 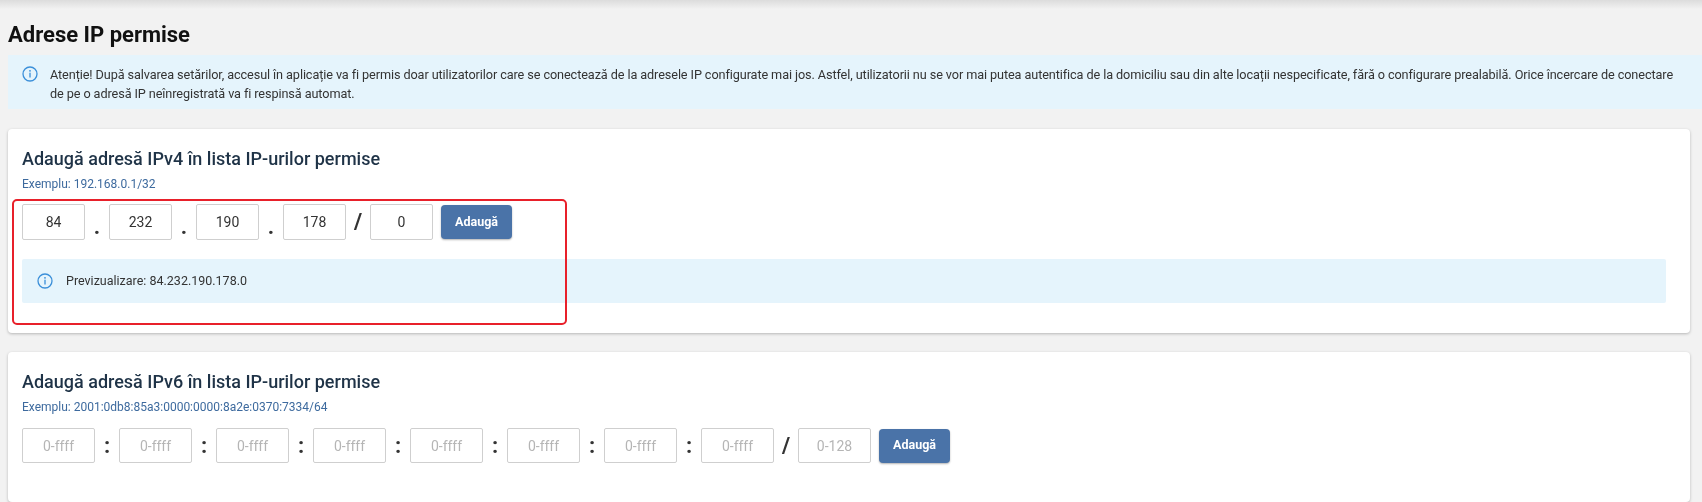 What do you see at coordinates (53, 222) in the screenshot?
I see `input-field: 84` at bounding box center [53, 222].